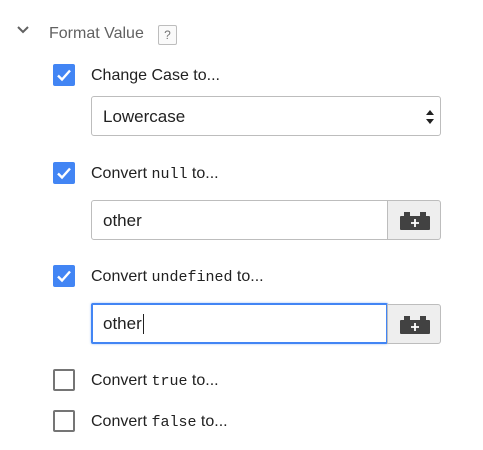 The image size is (483, 450). I want to click on convert-false-checkbox, so click(64, 421).